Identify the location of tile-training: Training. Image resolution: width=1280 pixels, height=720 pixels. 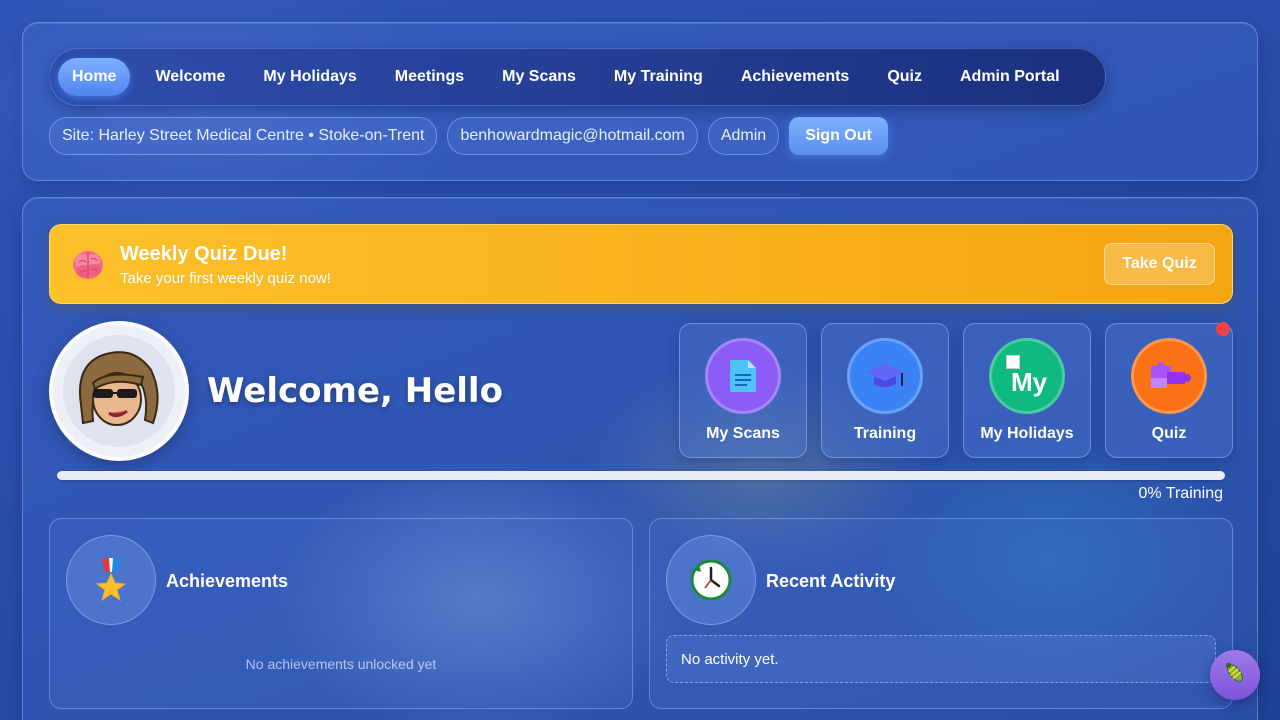
(885, 390).